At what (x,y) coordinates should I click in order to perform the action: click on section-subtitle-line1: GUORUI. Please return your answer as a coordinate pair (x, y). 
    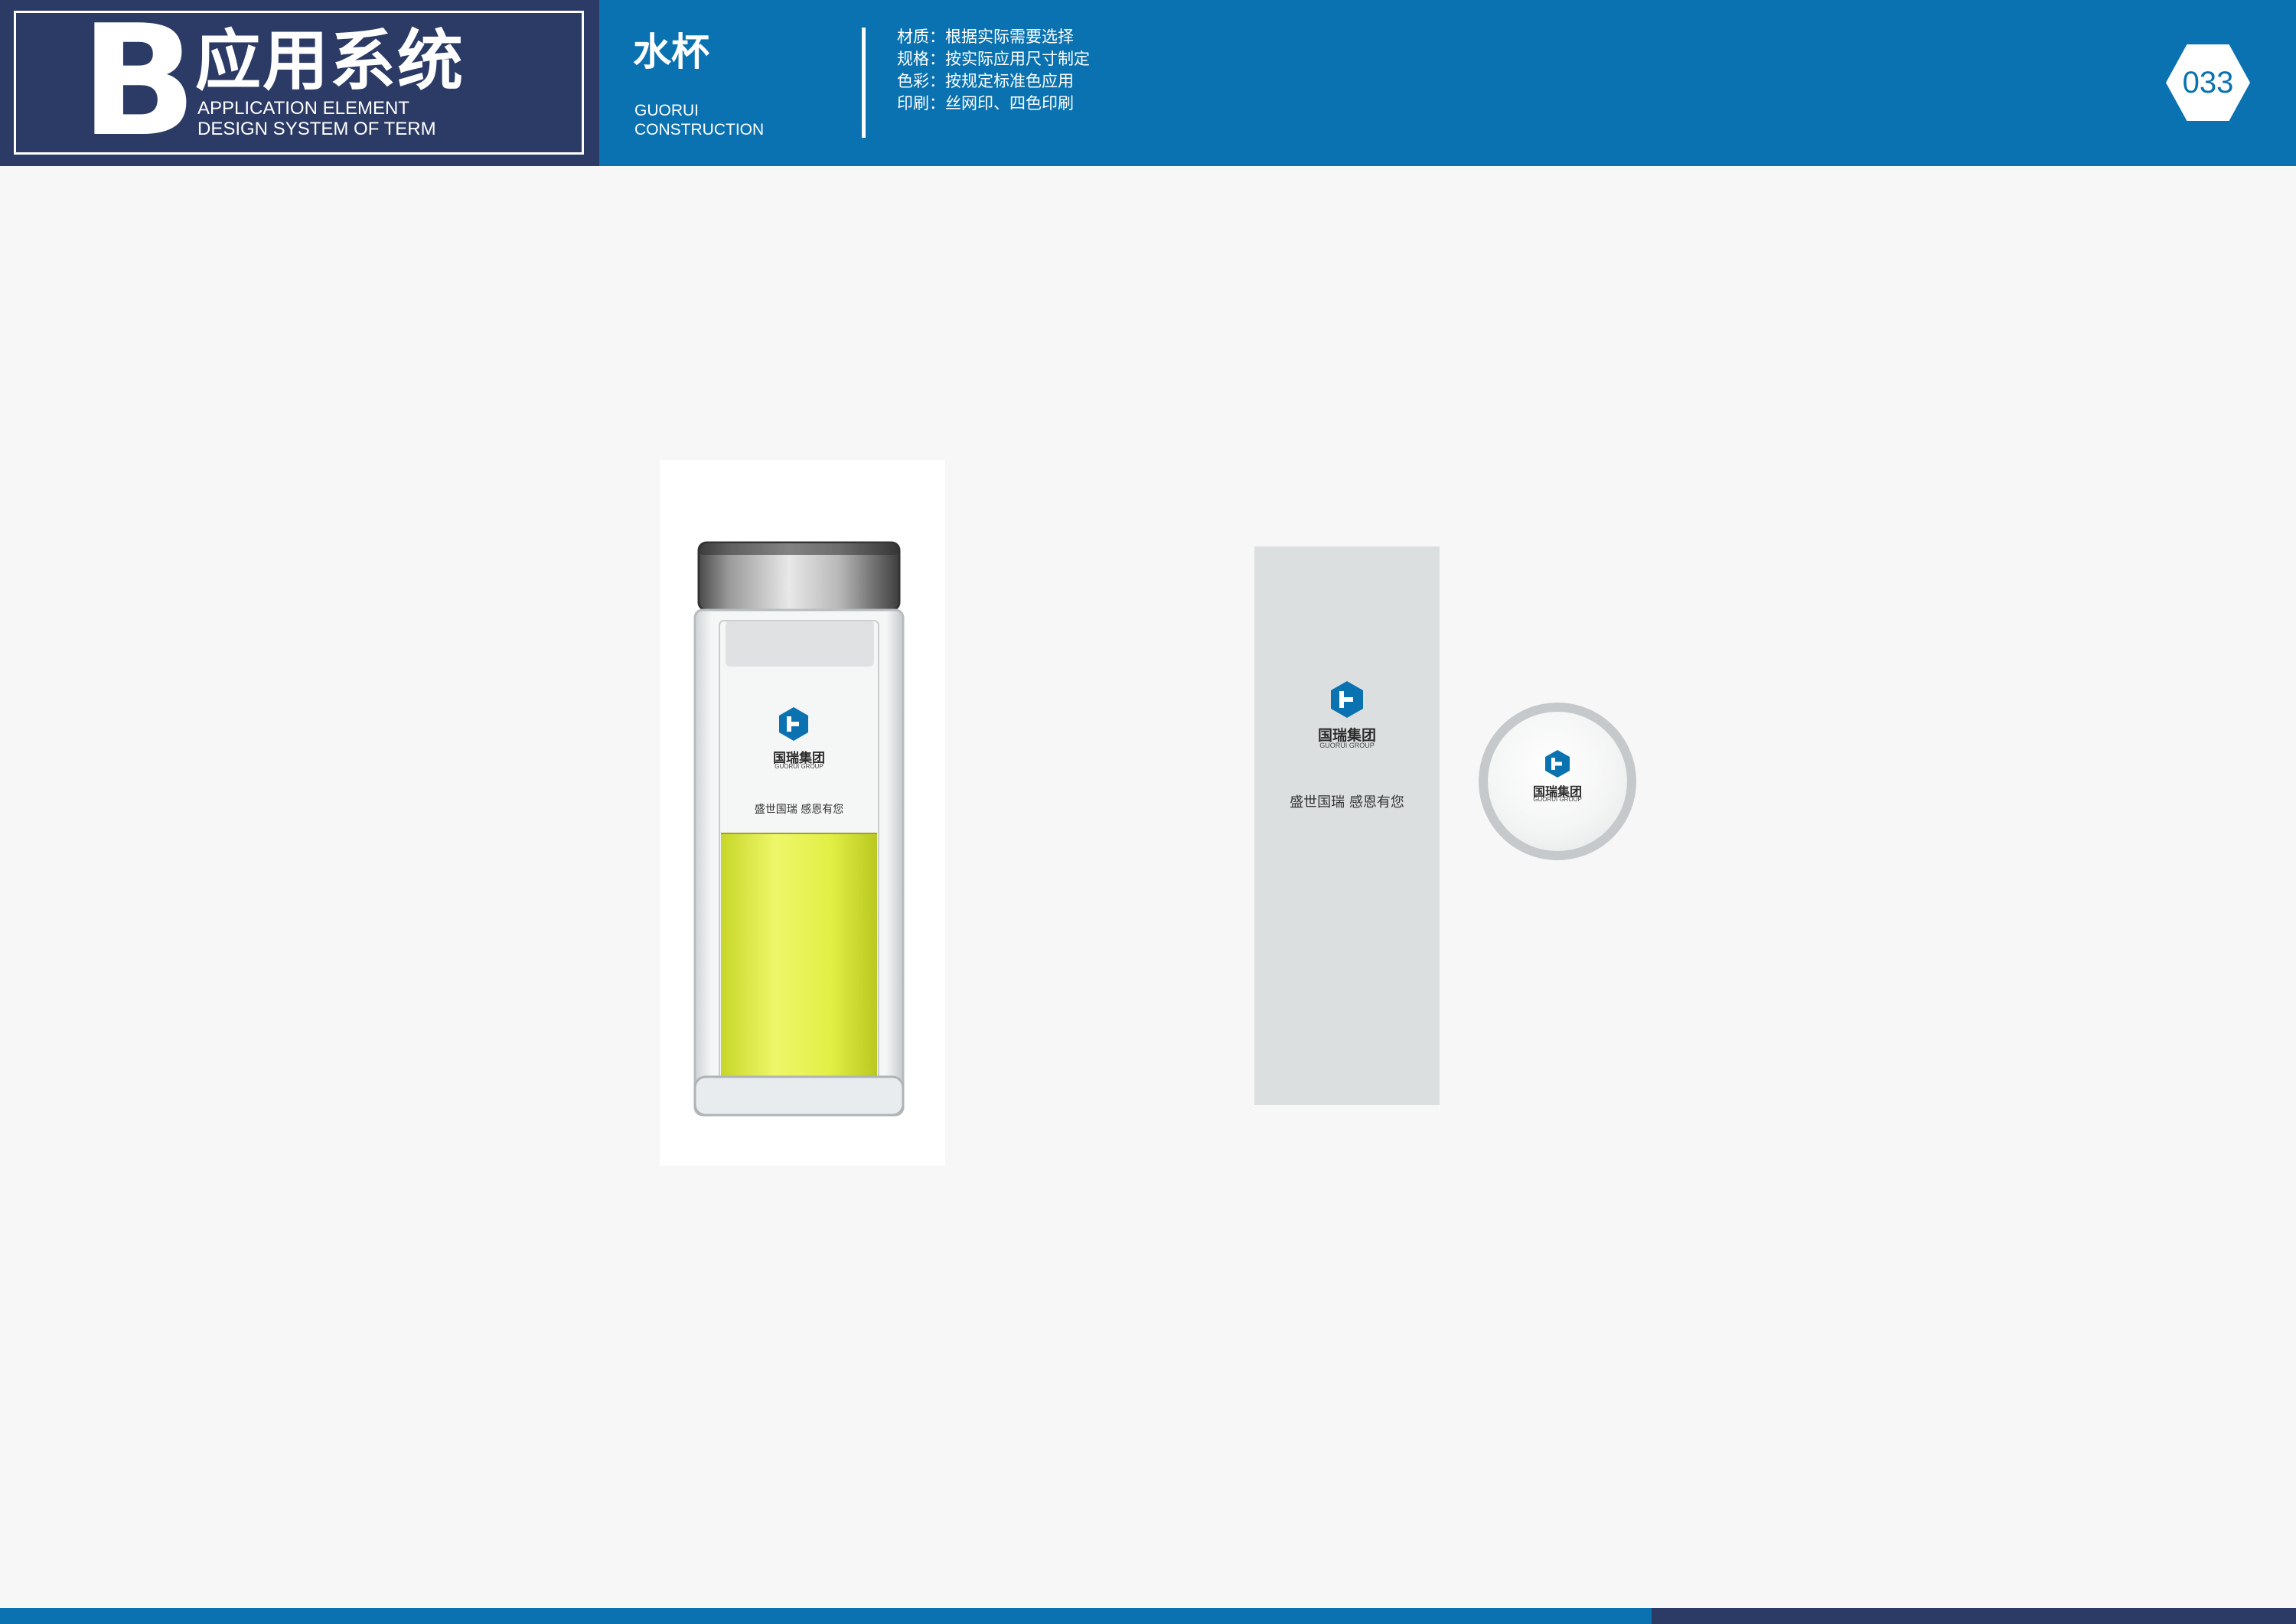
    Looking at the image, I should click on (666, 111).